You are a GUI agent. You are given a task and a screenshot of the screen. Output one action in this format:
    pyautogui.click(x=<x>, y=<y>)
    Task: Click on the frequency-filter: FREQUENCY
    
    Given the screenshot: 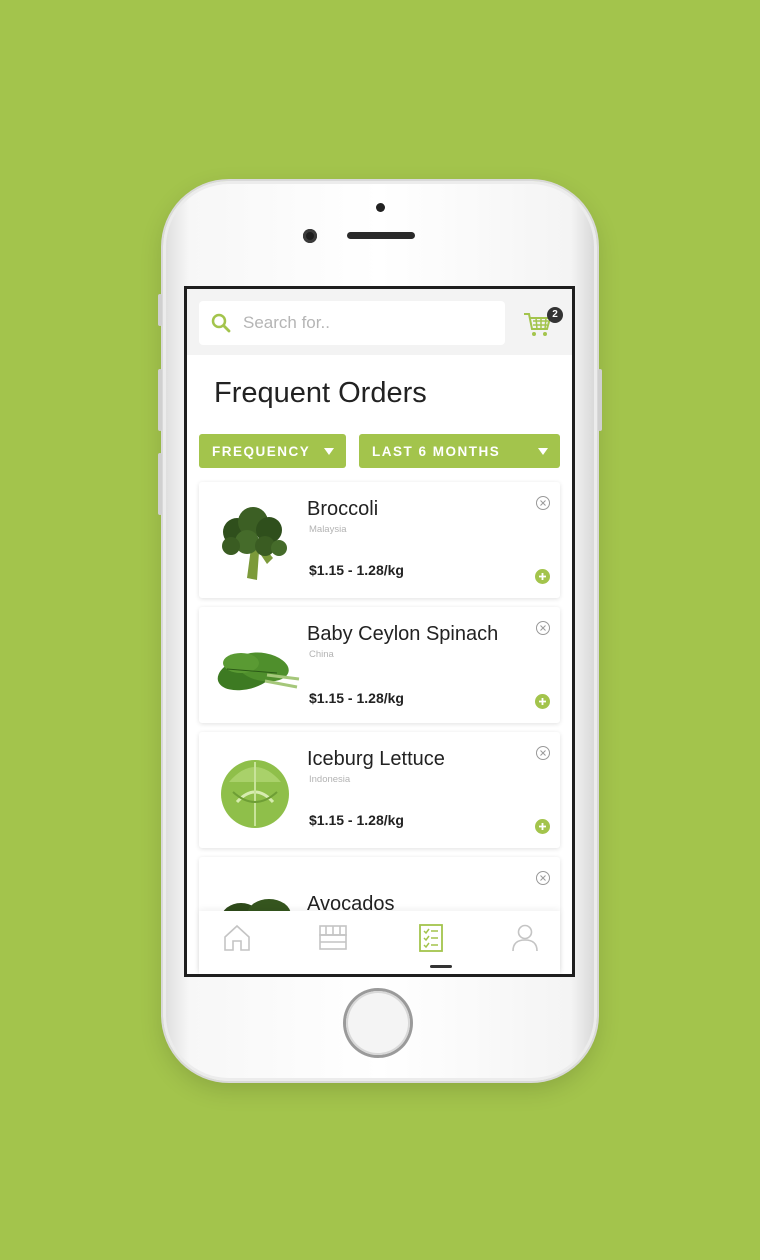 What is the action you would take?
    pyautogui.click(x=272, y=451)
    